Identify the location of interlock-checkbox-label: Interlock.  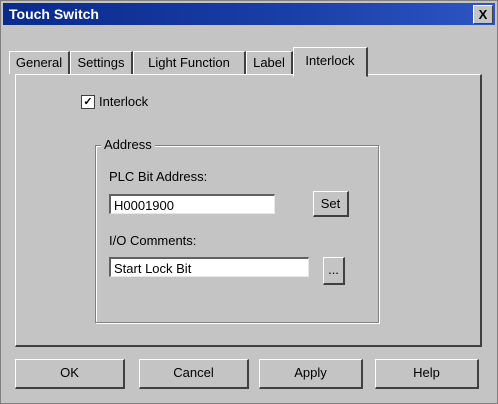
(123, 101).